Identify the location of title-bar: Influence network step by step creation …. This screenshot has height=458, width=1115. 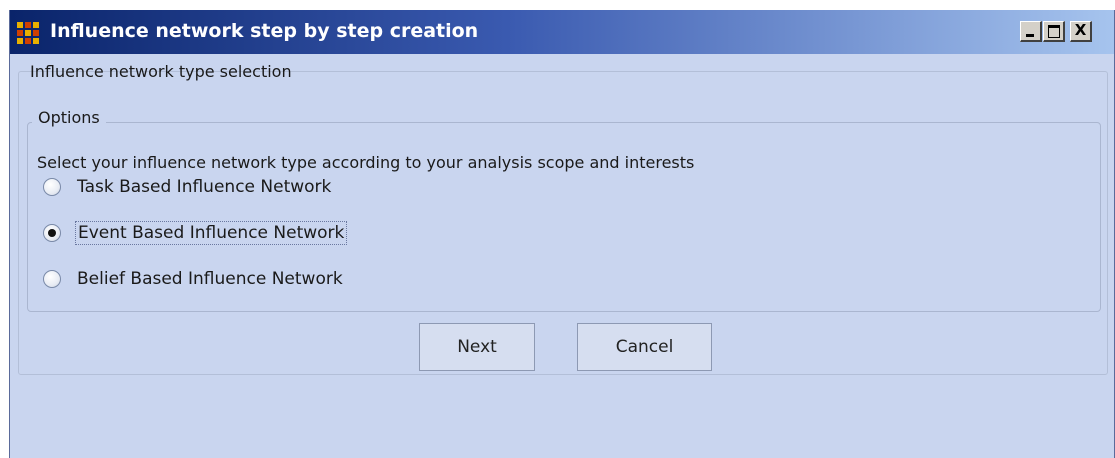
(562, 32).